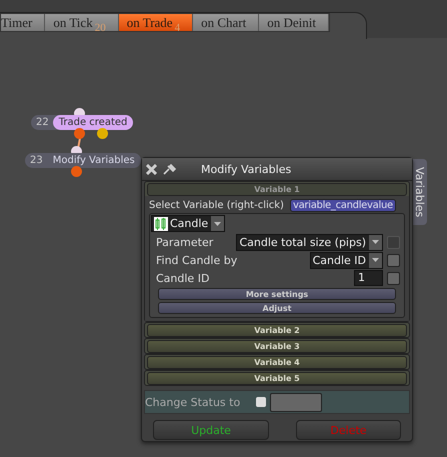  I want to click on section-header: Variable 1, so click(277, 189).